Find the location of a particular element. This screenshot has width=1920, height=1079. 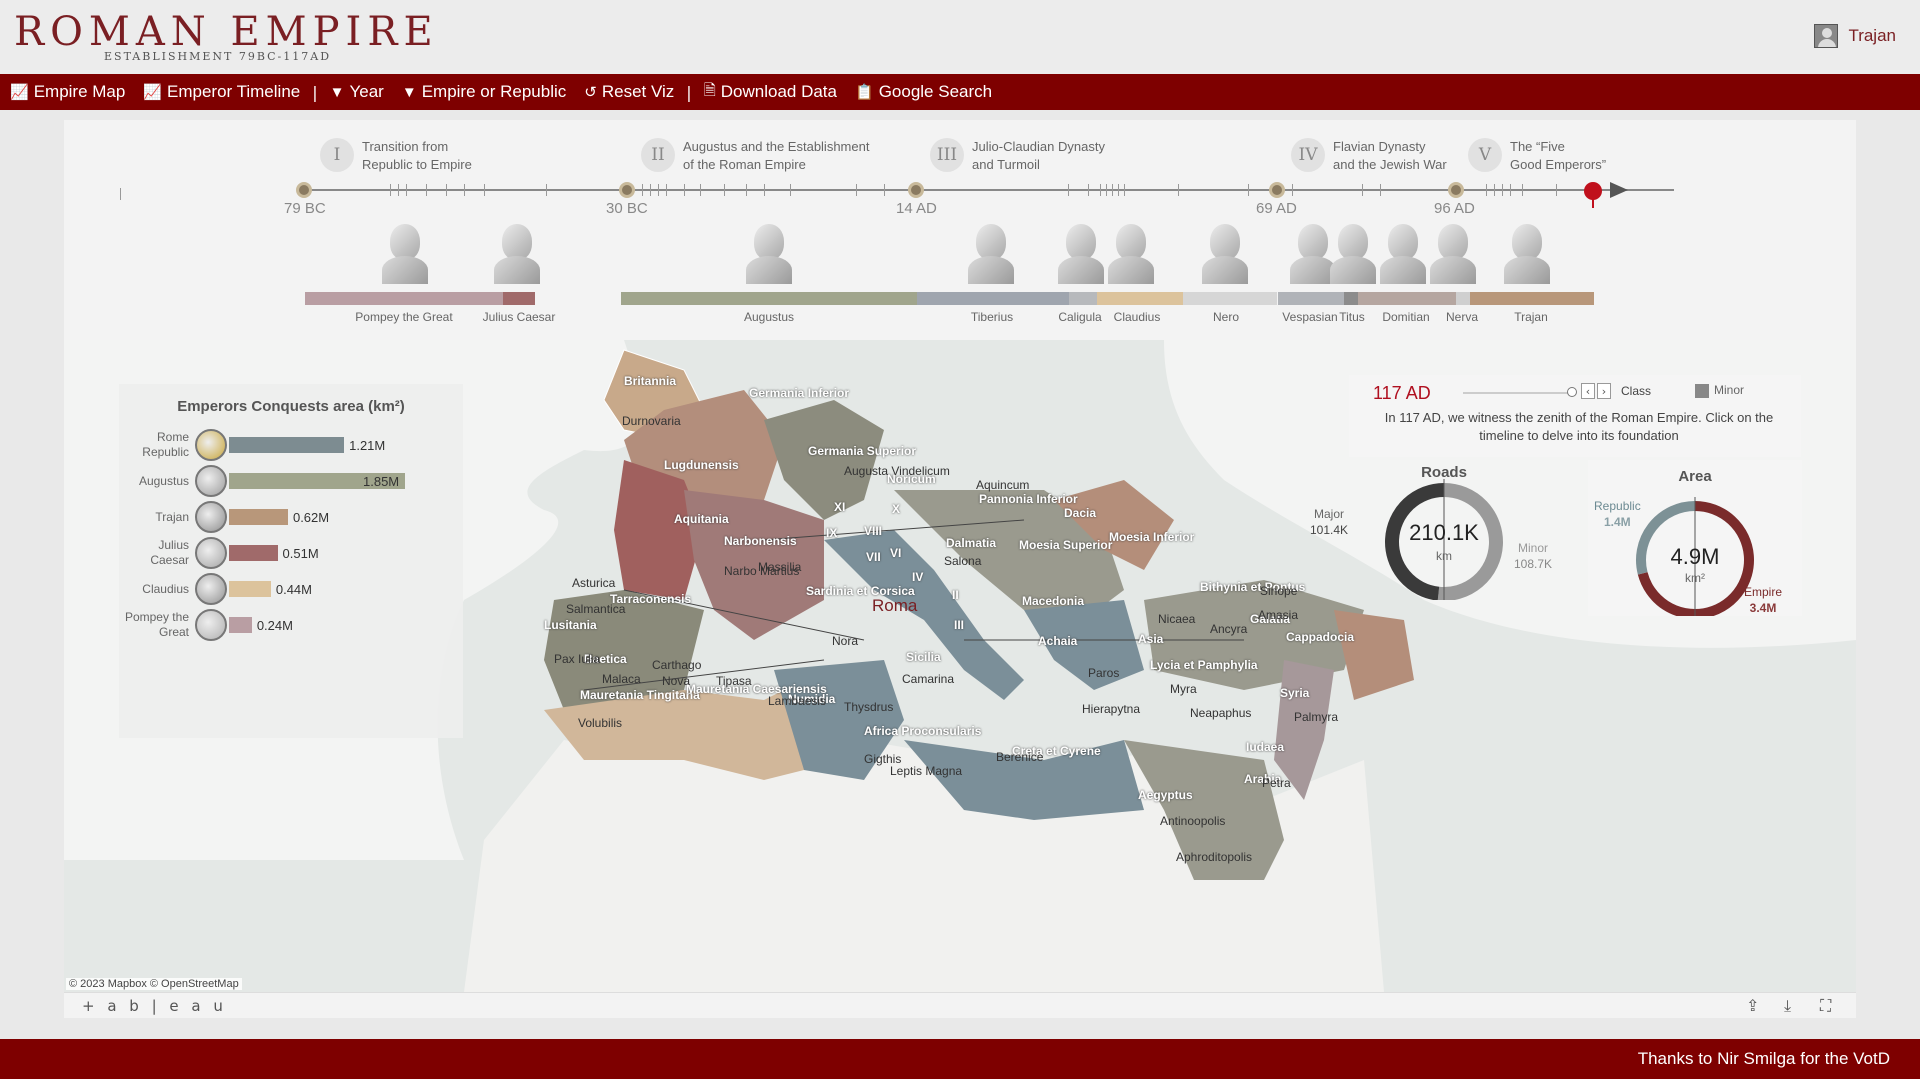

milestone-69ad is located at coordinates (1277, 190).